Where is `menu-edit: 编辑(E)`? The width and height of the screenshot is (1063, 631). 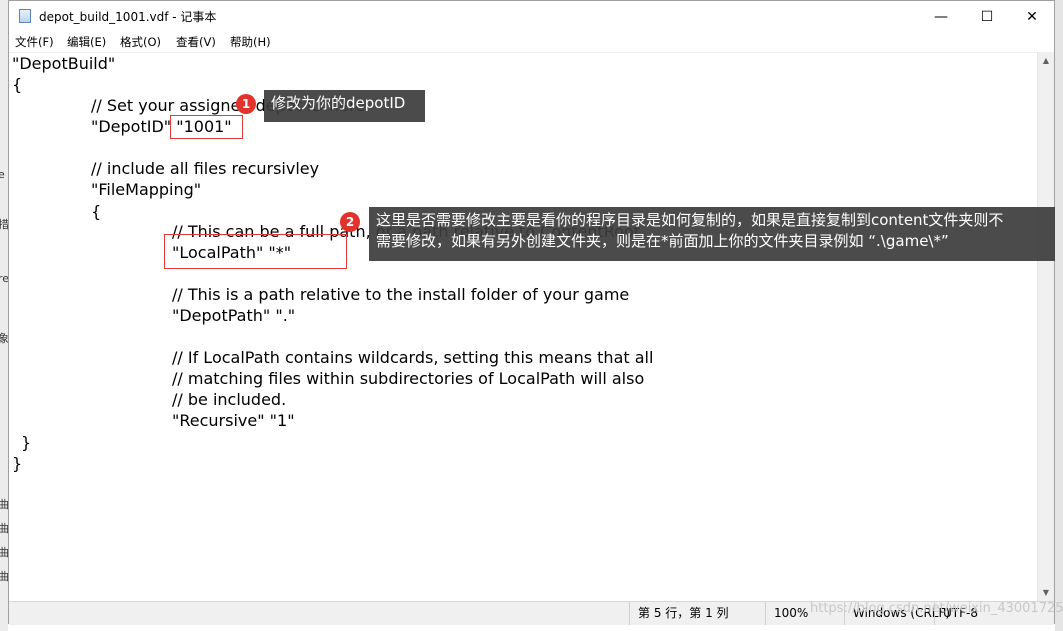 menu-edit: 编辑(E) is located at coordinates (86, 42).